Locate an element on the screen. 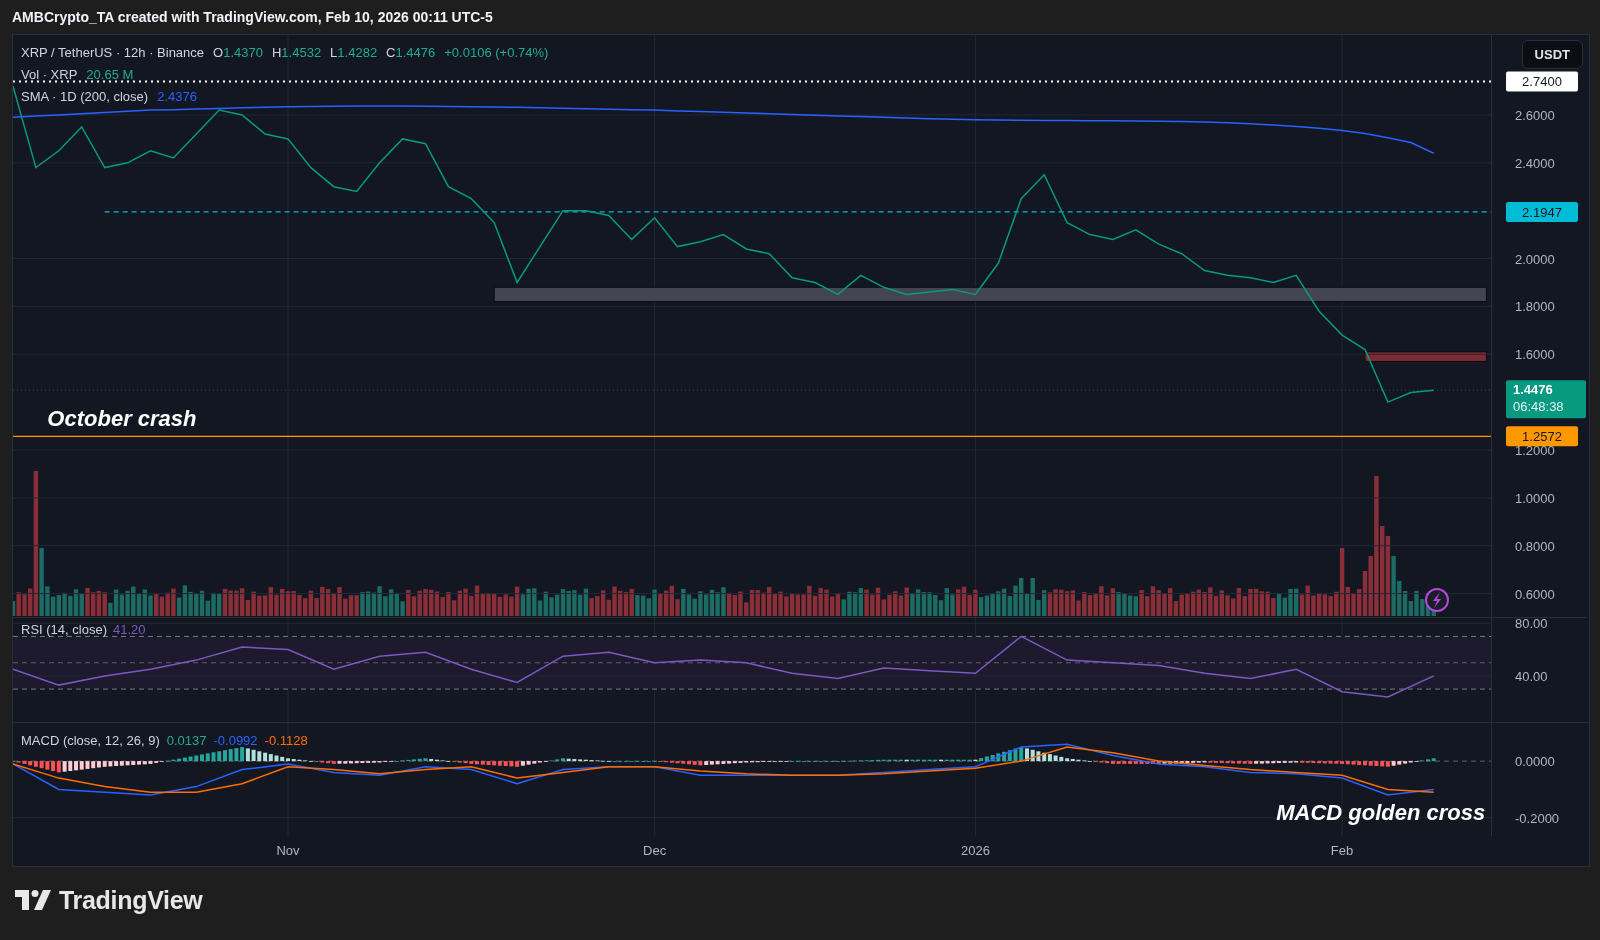 The height and width of the screenshot is (940, 1600). time-axis-label: 2026 is located at coordinates (975, 850).